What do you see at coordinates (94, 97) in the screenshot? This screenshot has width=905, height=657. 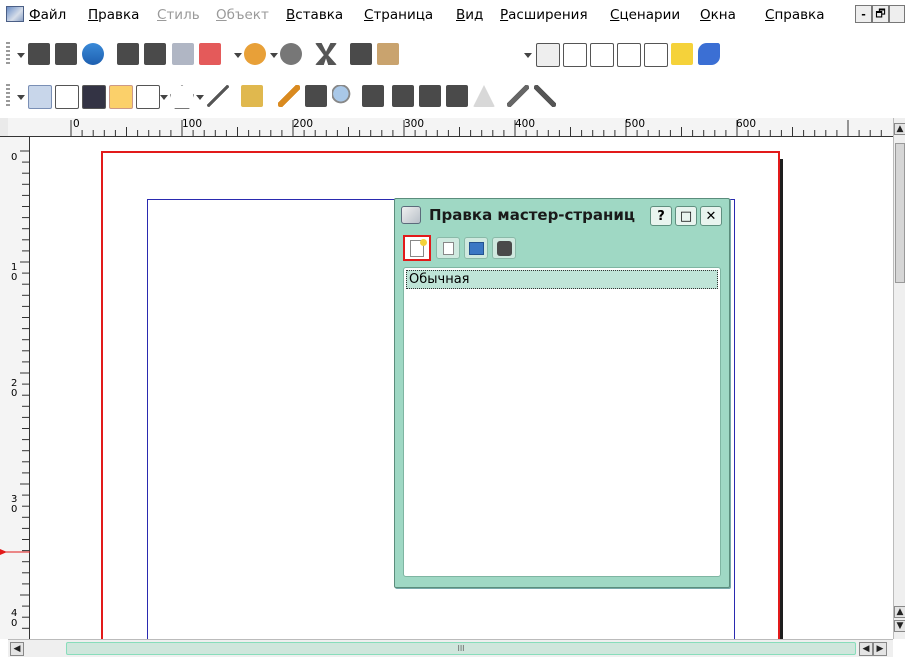 I see `image-frame-icon` at bounding box center [94, 97].